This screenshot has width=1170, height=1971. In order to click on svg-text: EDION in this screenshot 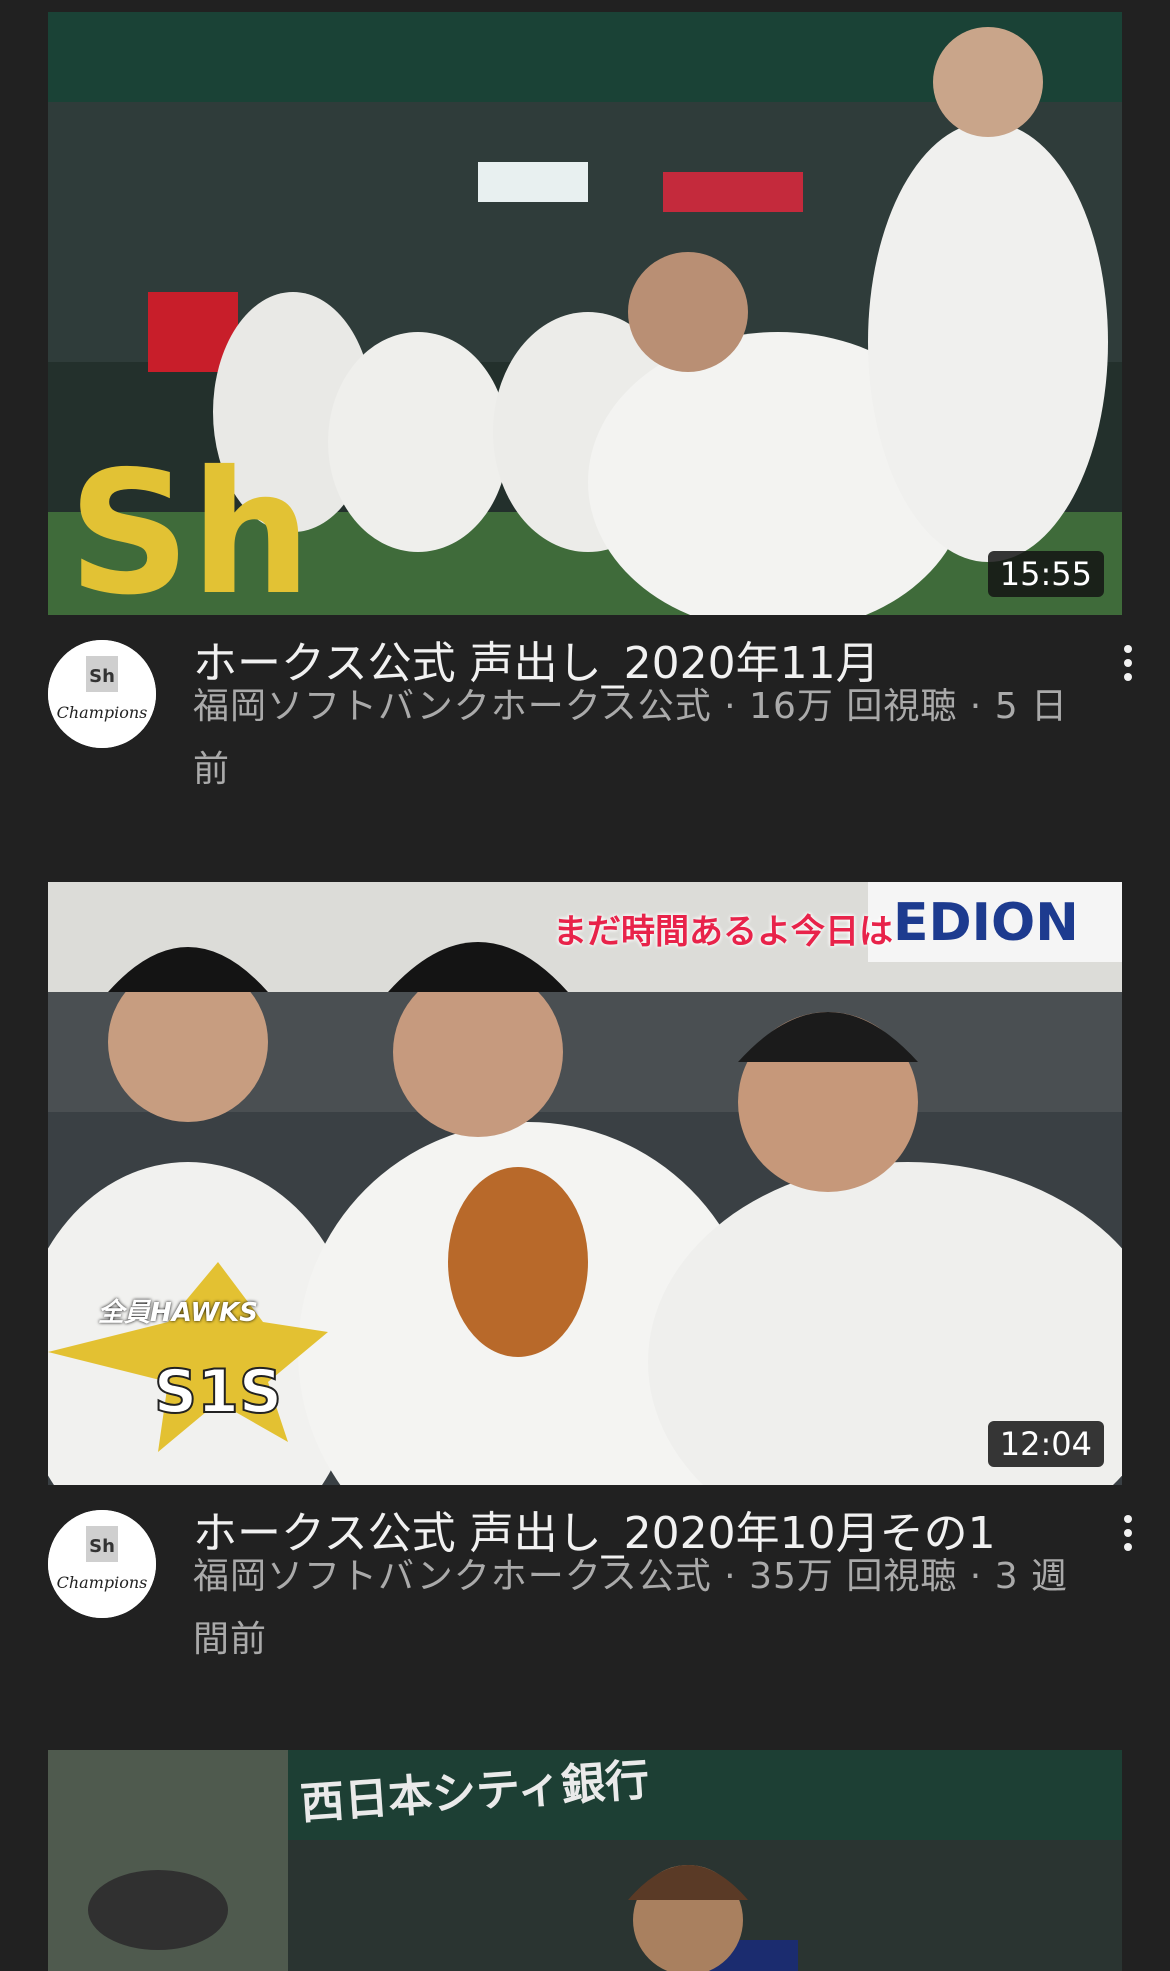, I will do `click(986, 923)`.